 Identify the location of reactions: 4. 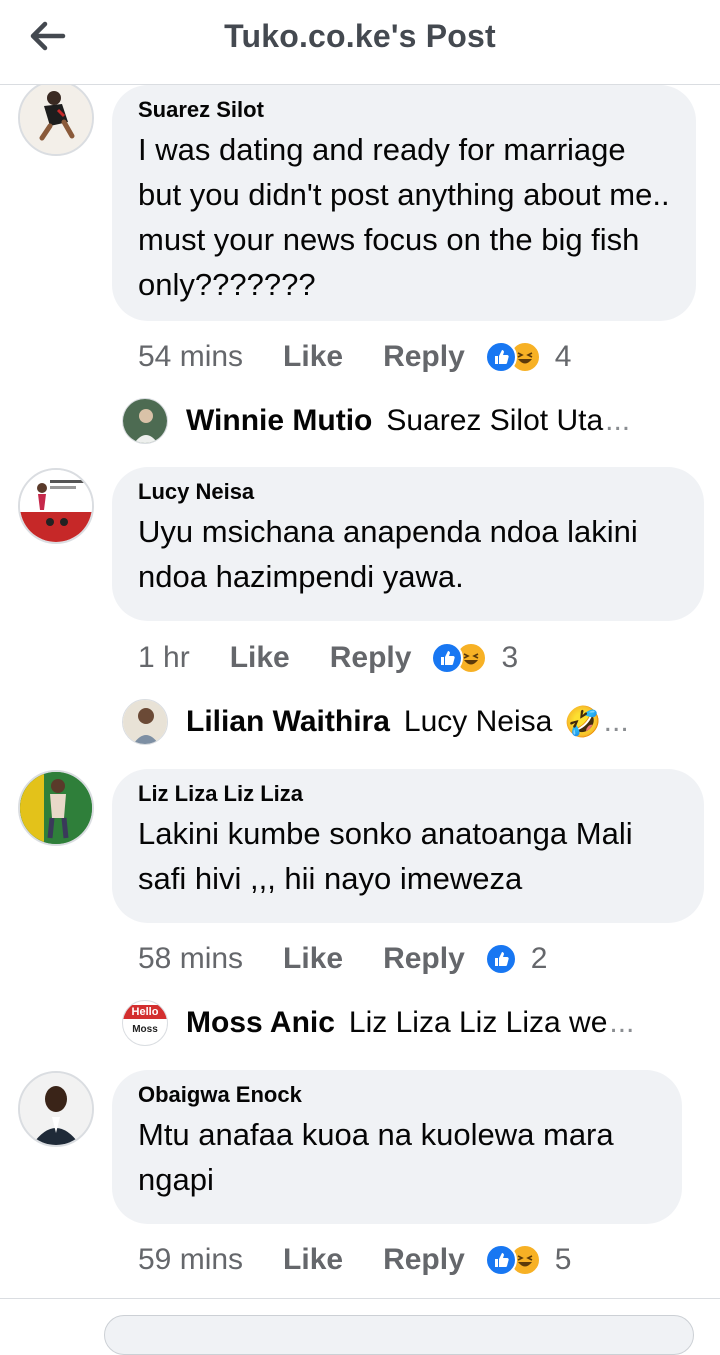
(528, 357).